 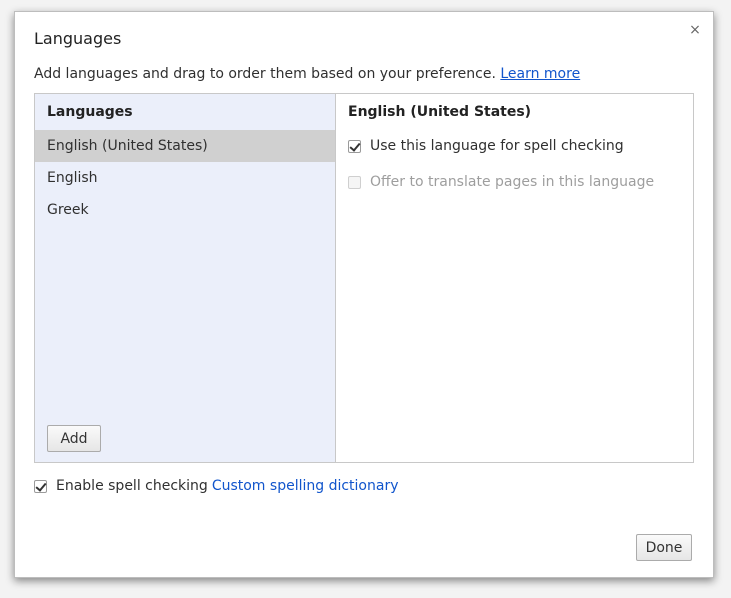 What do you see at coordinates (90, 112) in the screenshot?
I see `language-list-header: Languages` at bounding box center [90, 112].